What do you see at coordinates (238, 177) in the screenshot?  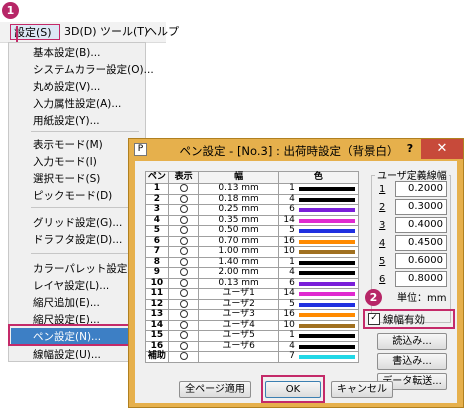 I see `header-width: 幅` at bounding box center [238, 177].